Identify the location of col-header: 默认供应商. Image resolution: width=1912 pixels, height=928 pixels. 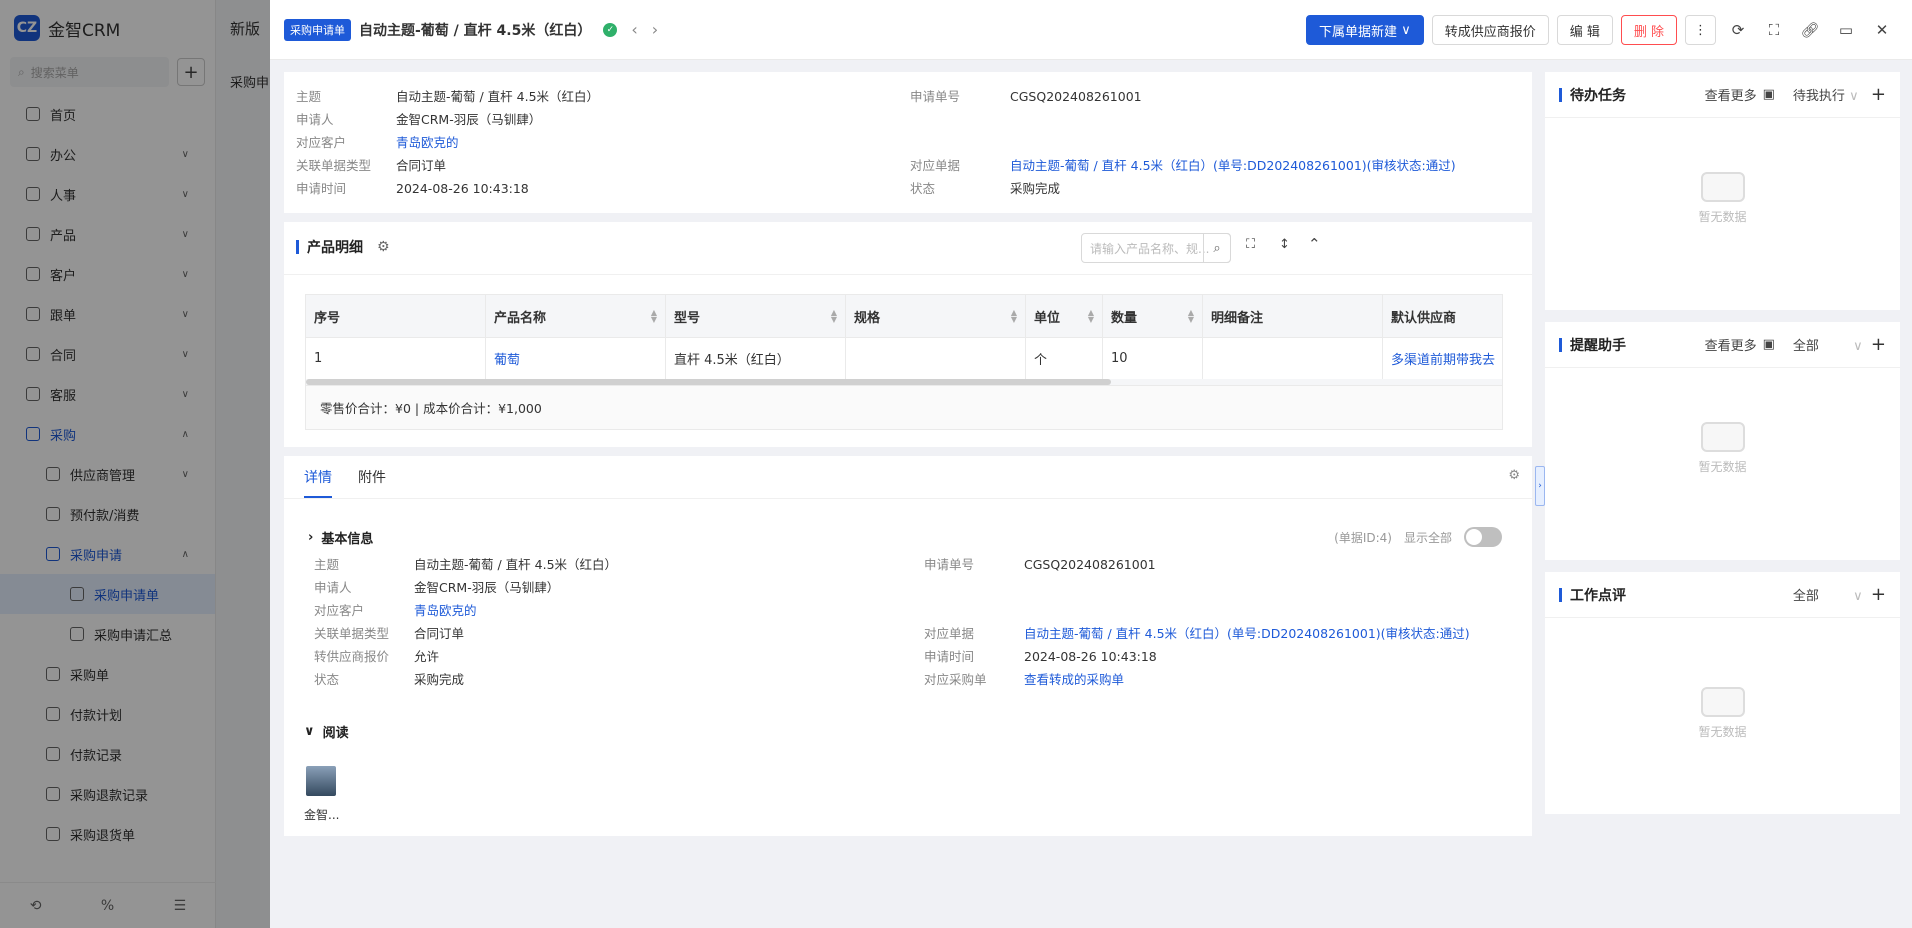
(1442, 316).